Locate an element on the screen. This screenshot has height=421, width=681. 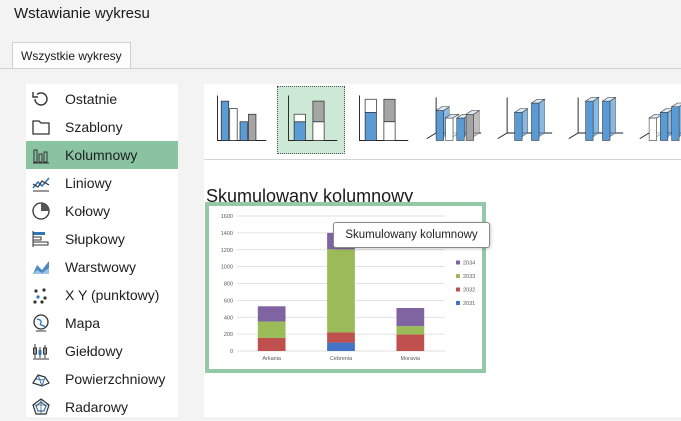
map-chart-icon is located at coordinates (41, 323).